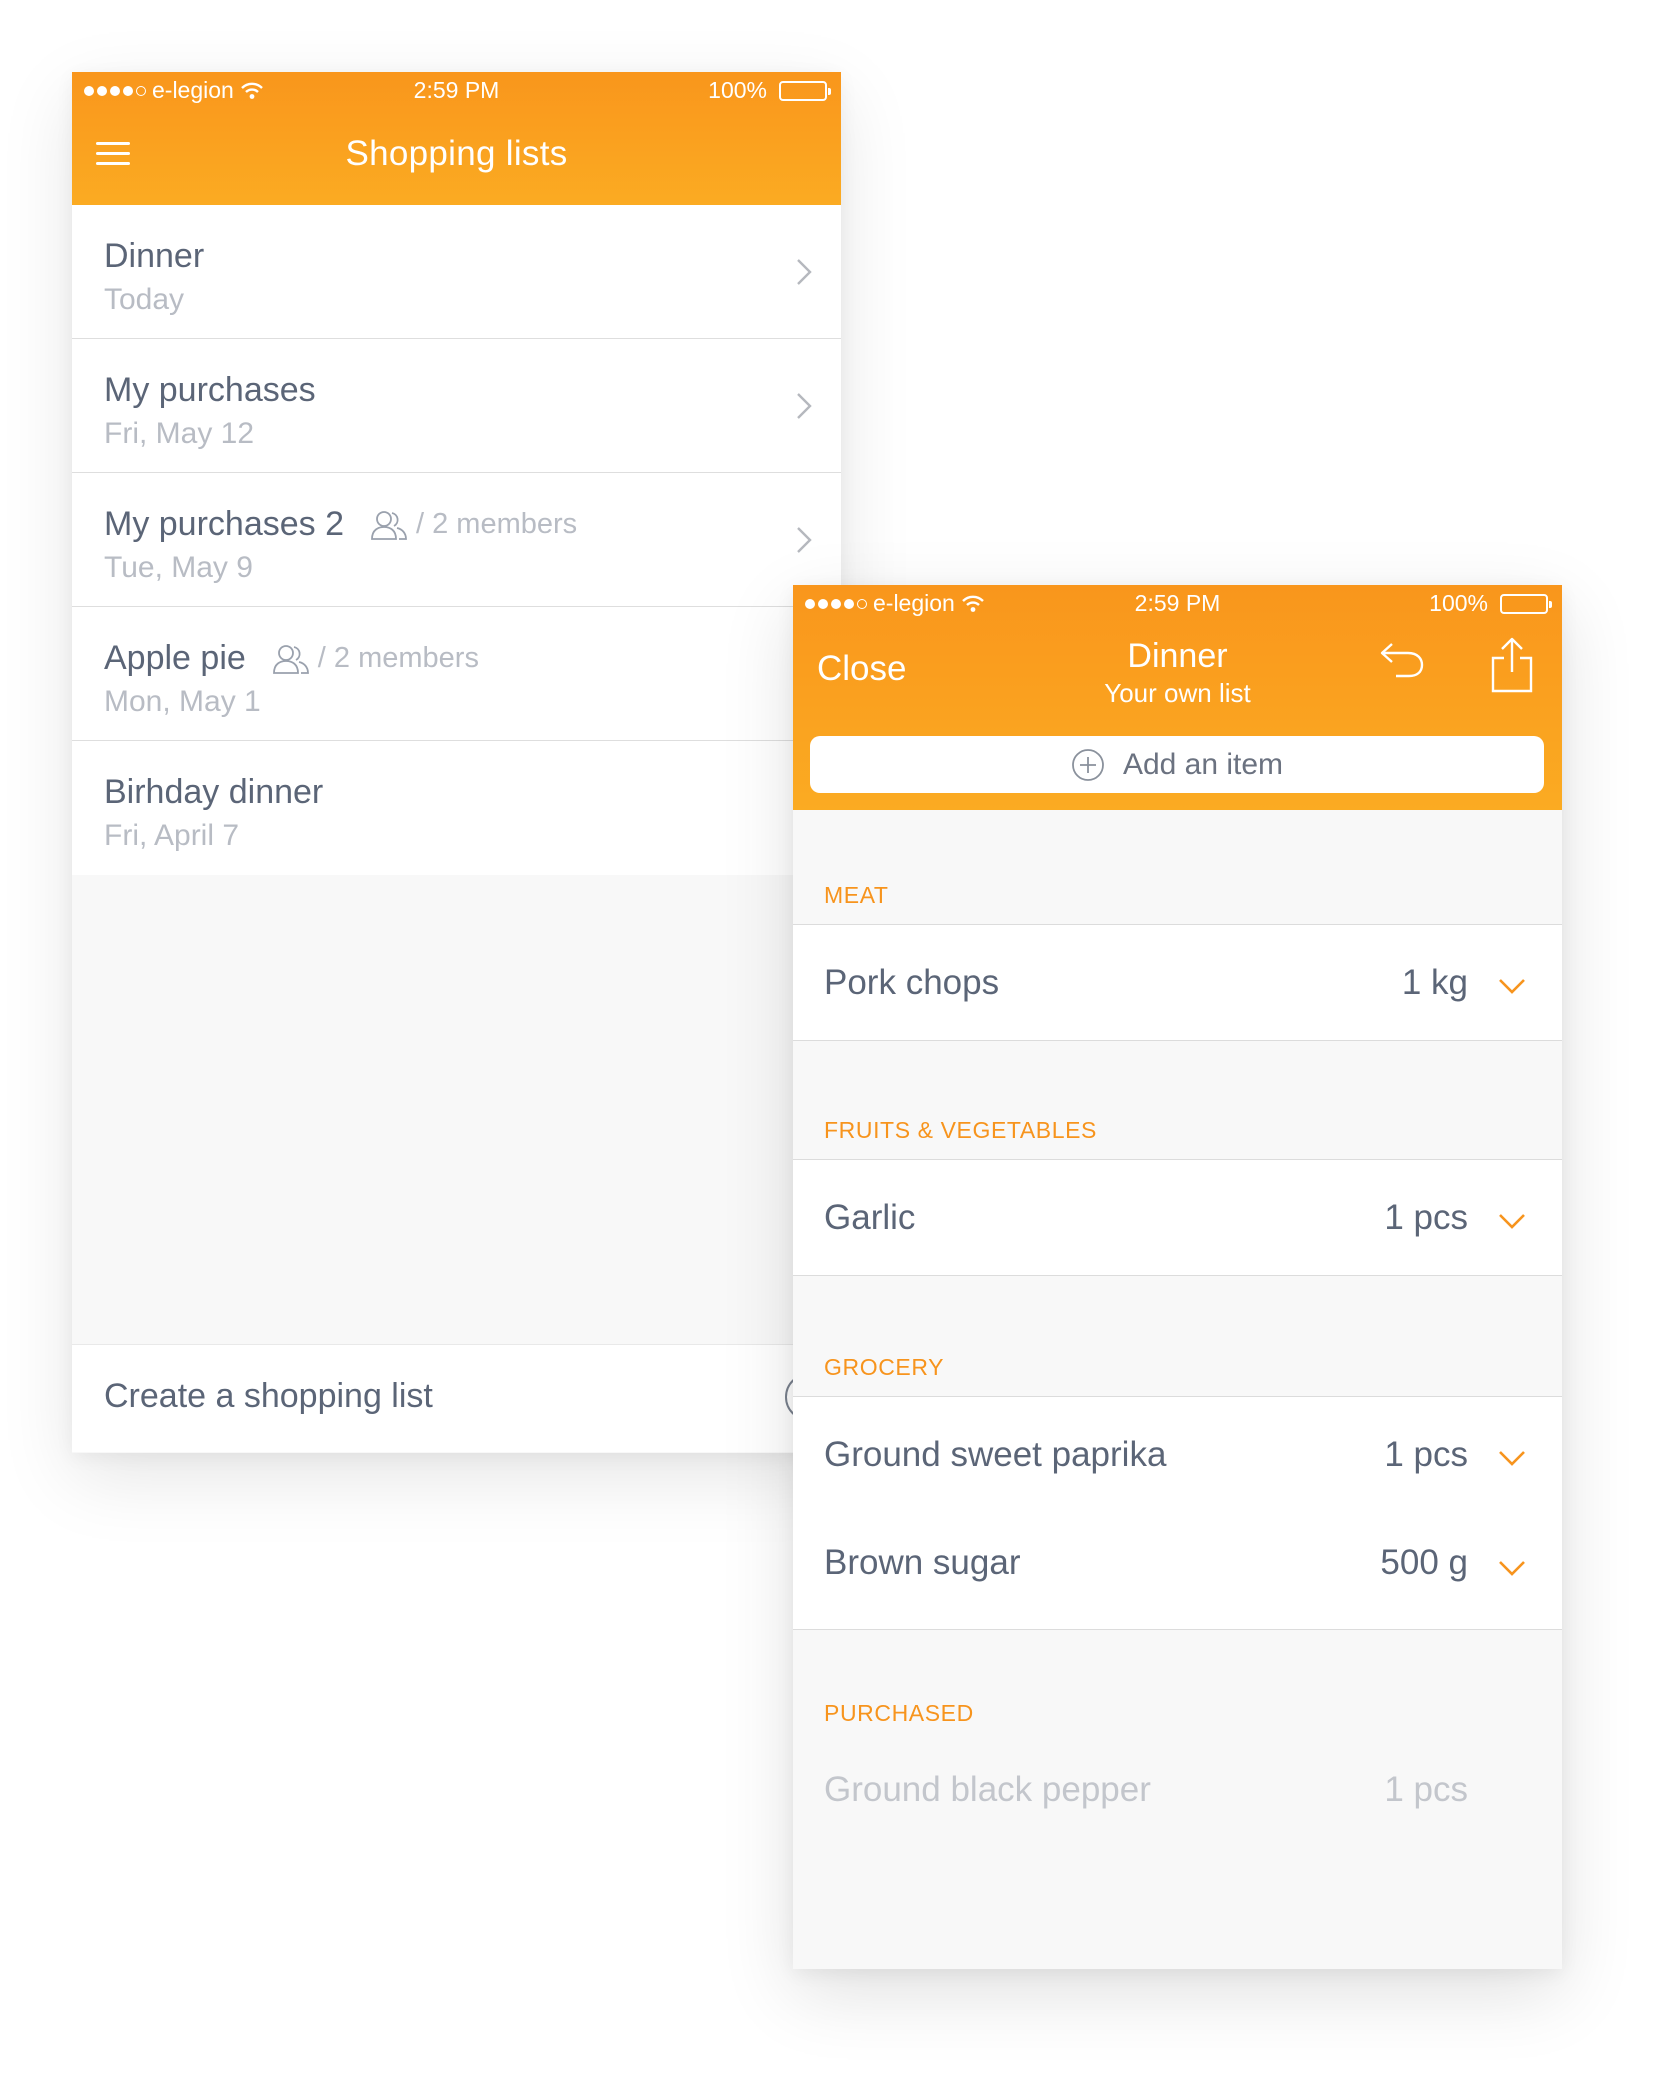 The height and width of the screenshot is (2088, 1680). I want to click on undo-icon, so click(1402, 660).